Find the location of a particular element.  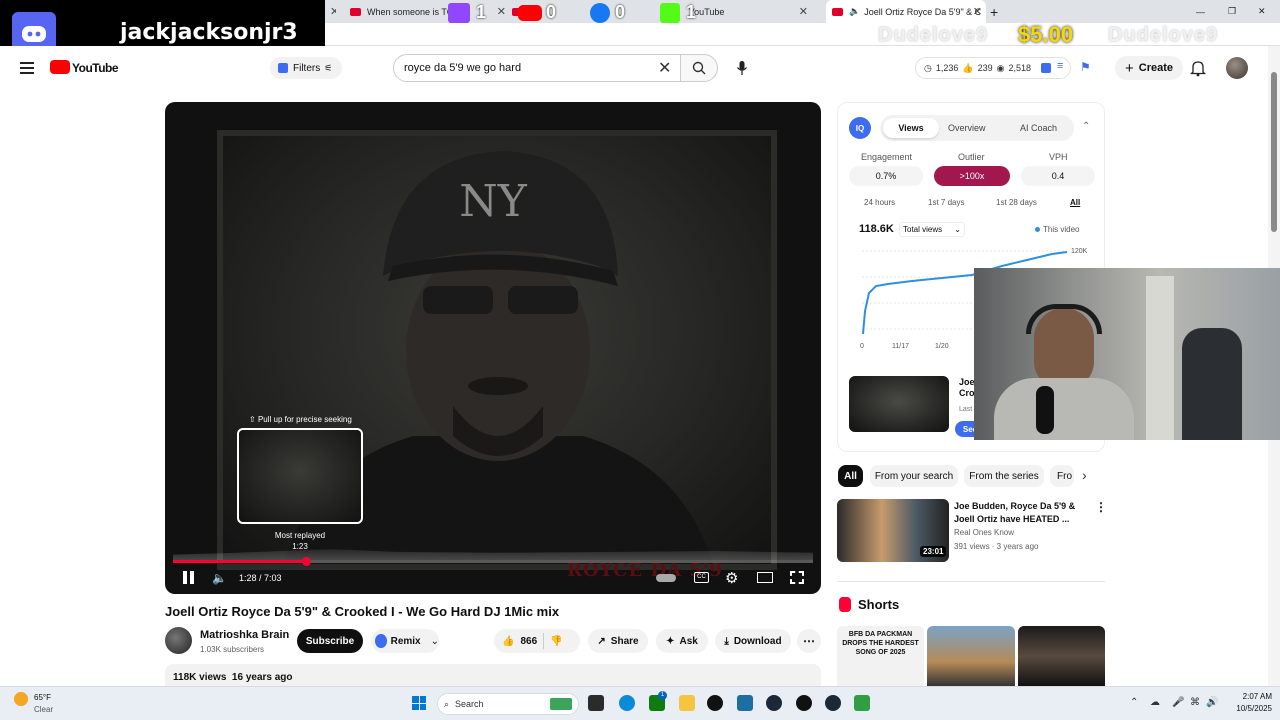

thumbs-up-icon: 👍 is located at coordinates (508, 641).